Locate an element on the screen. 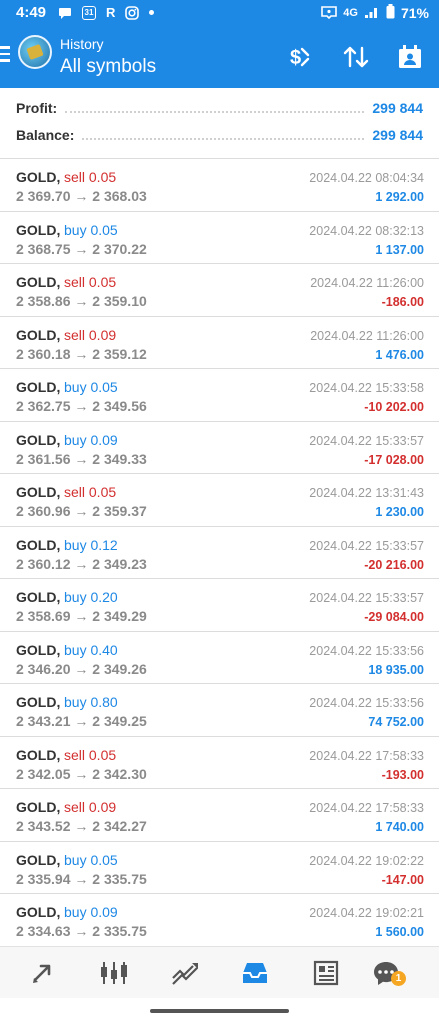 Image resolution: width=439 pixels, height=1024 pixels. trade-profit: -20 216.00 is located at coordinates (394, 564).